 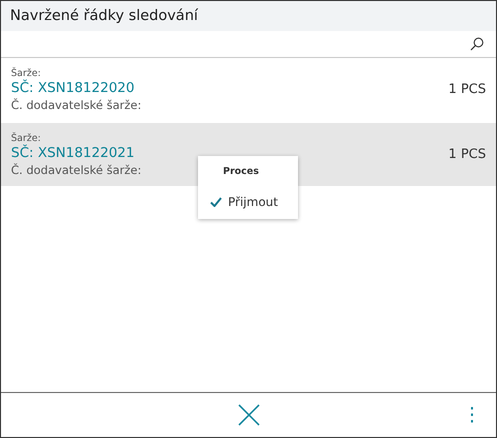 I want to click on window-title: Navržené řádky sledování, so click(x=248, y=16).